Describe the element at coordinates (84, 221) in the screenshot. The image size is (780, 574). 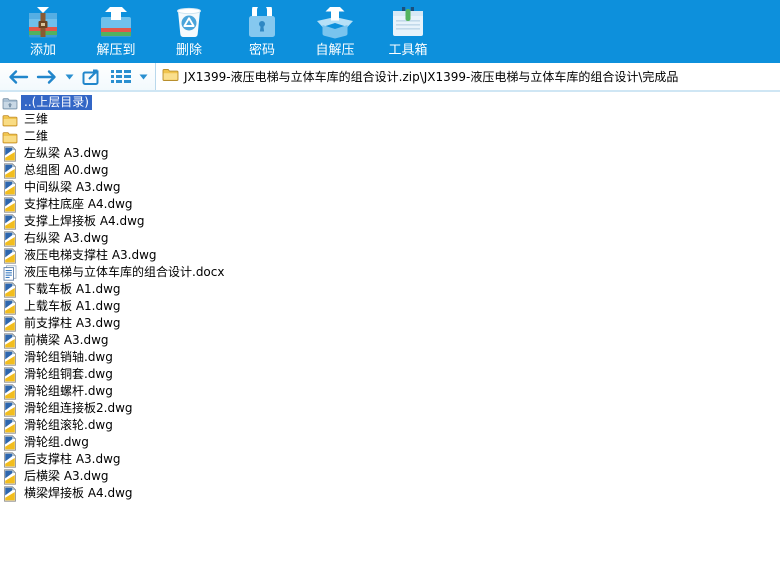
I see `file-name: 支撑上焊接板 A4.dwg` at that location.